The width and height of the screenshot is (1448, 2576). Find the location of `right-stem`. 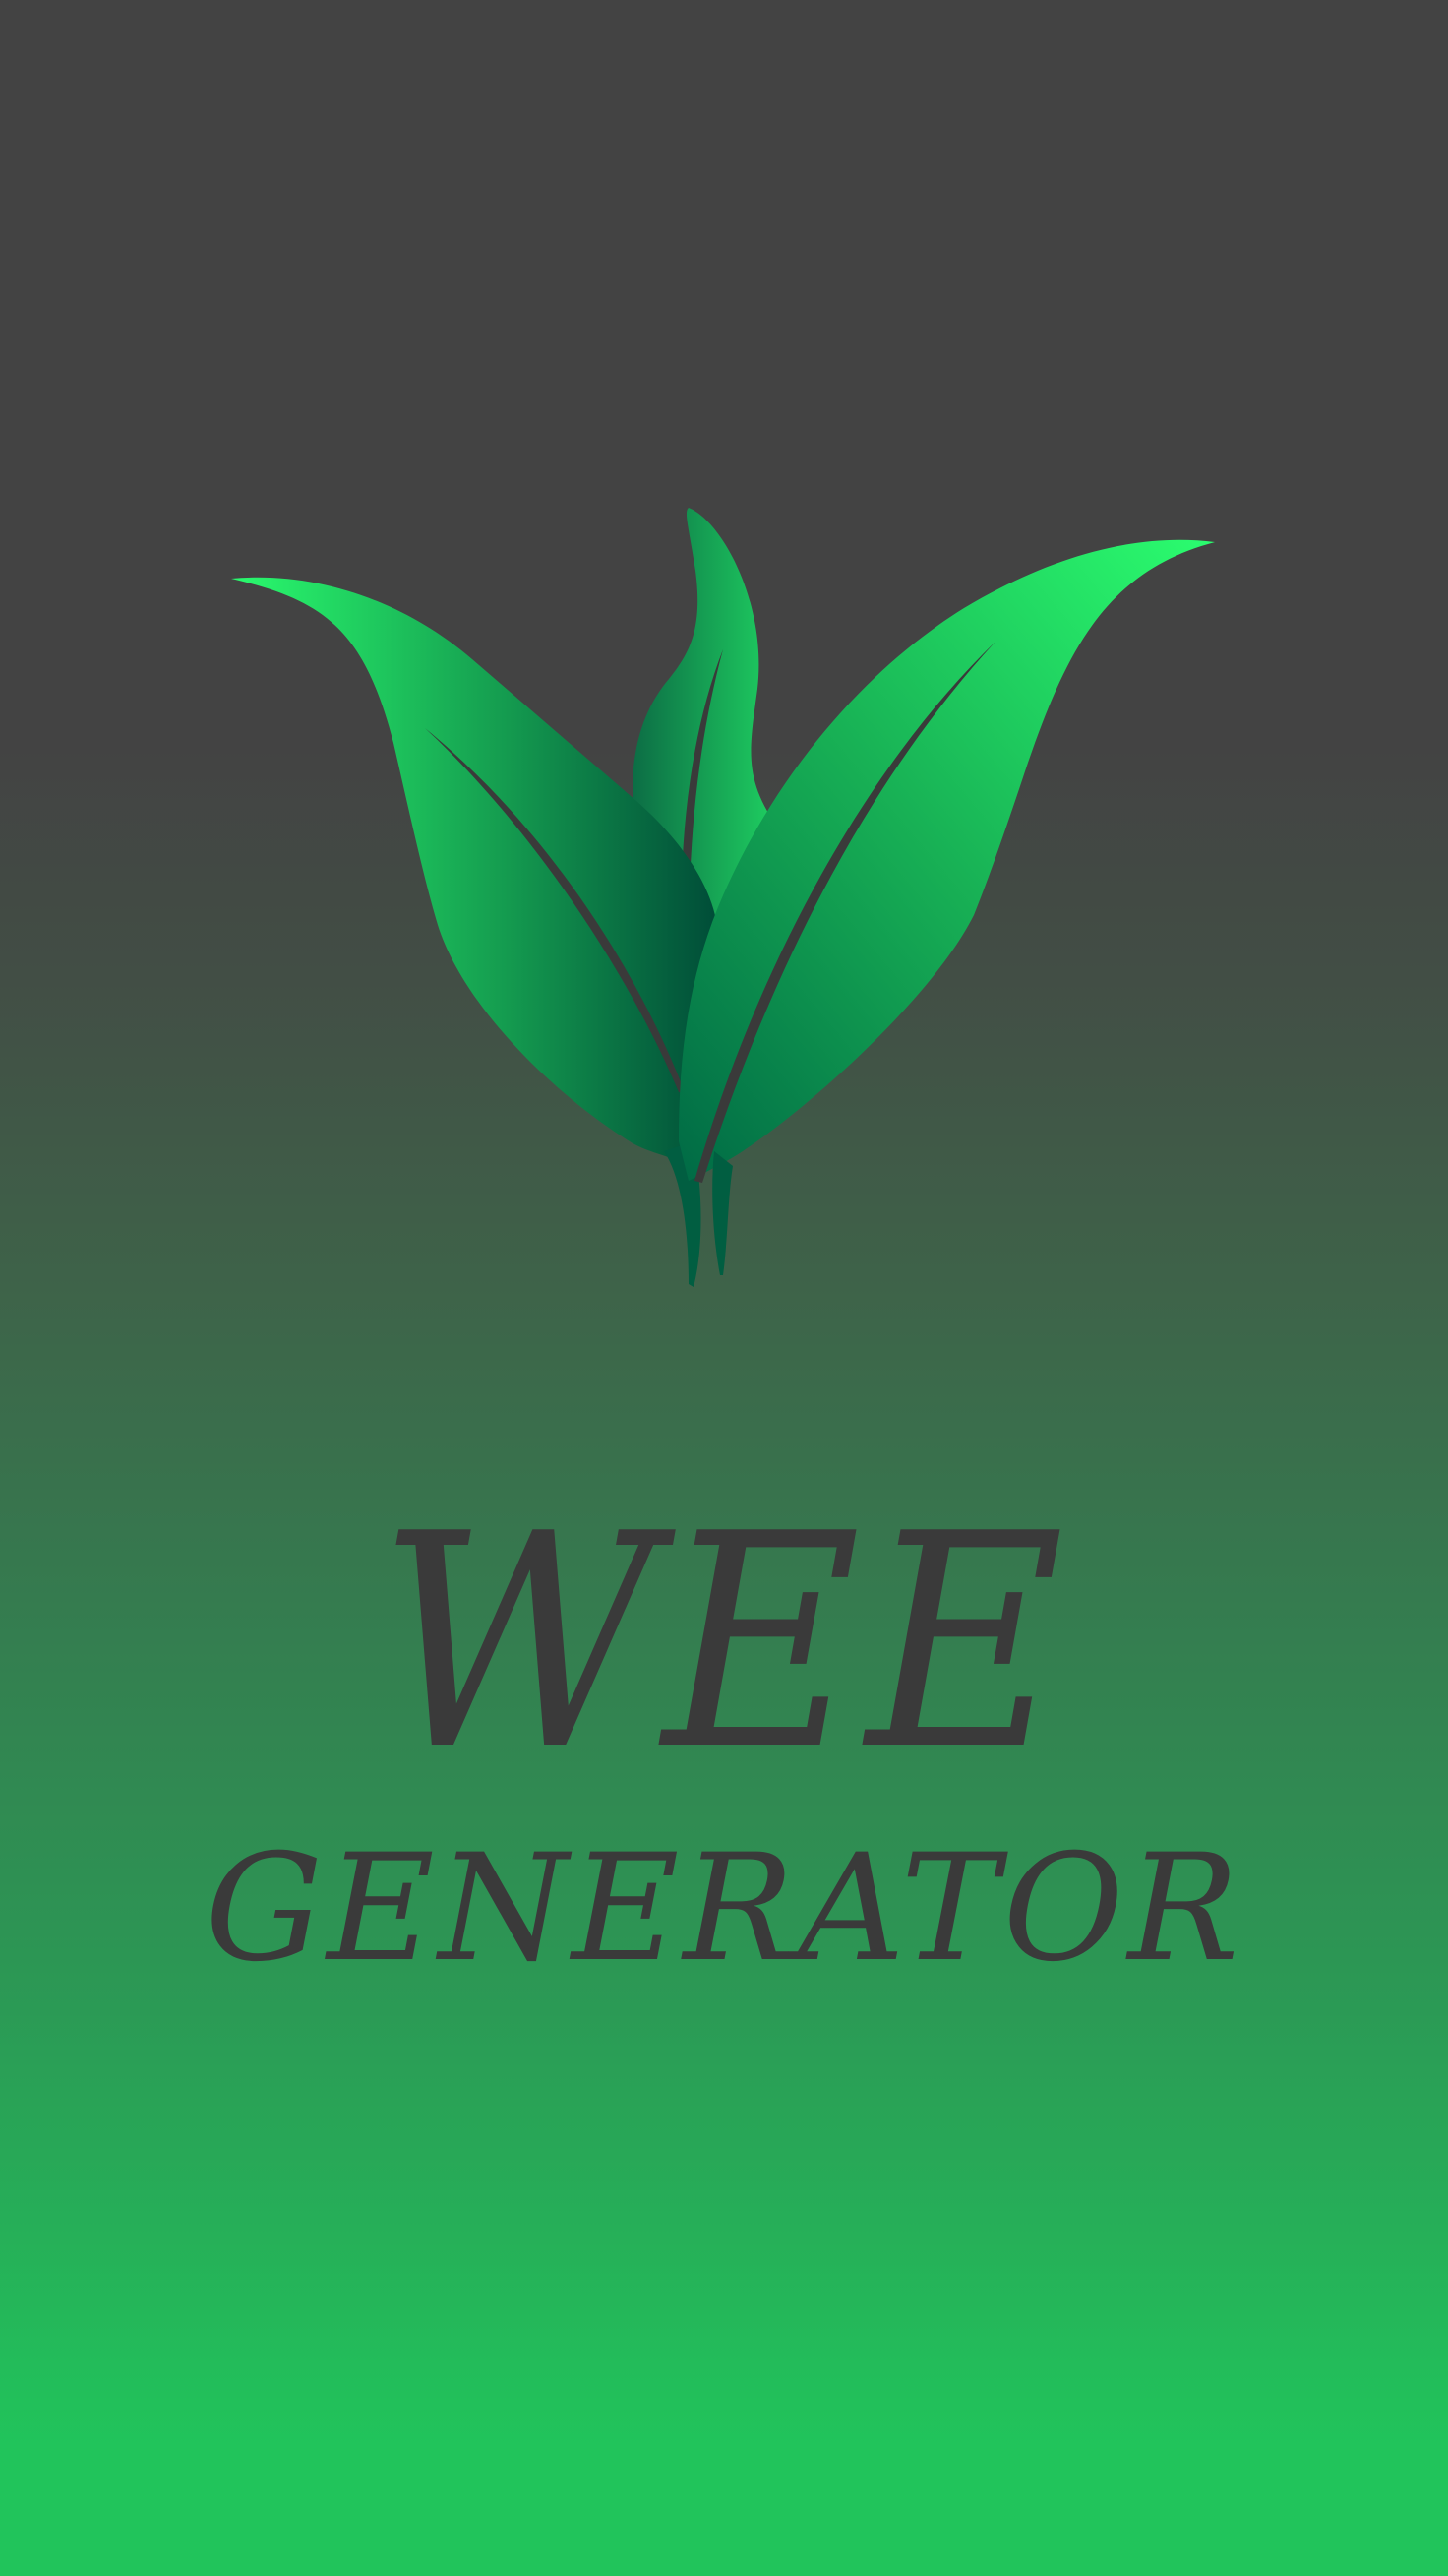

right-stem is located at coordinates (723, 1213).